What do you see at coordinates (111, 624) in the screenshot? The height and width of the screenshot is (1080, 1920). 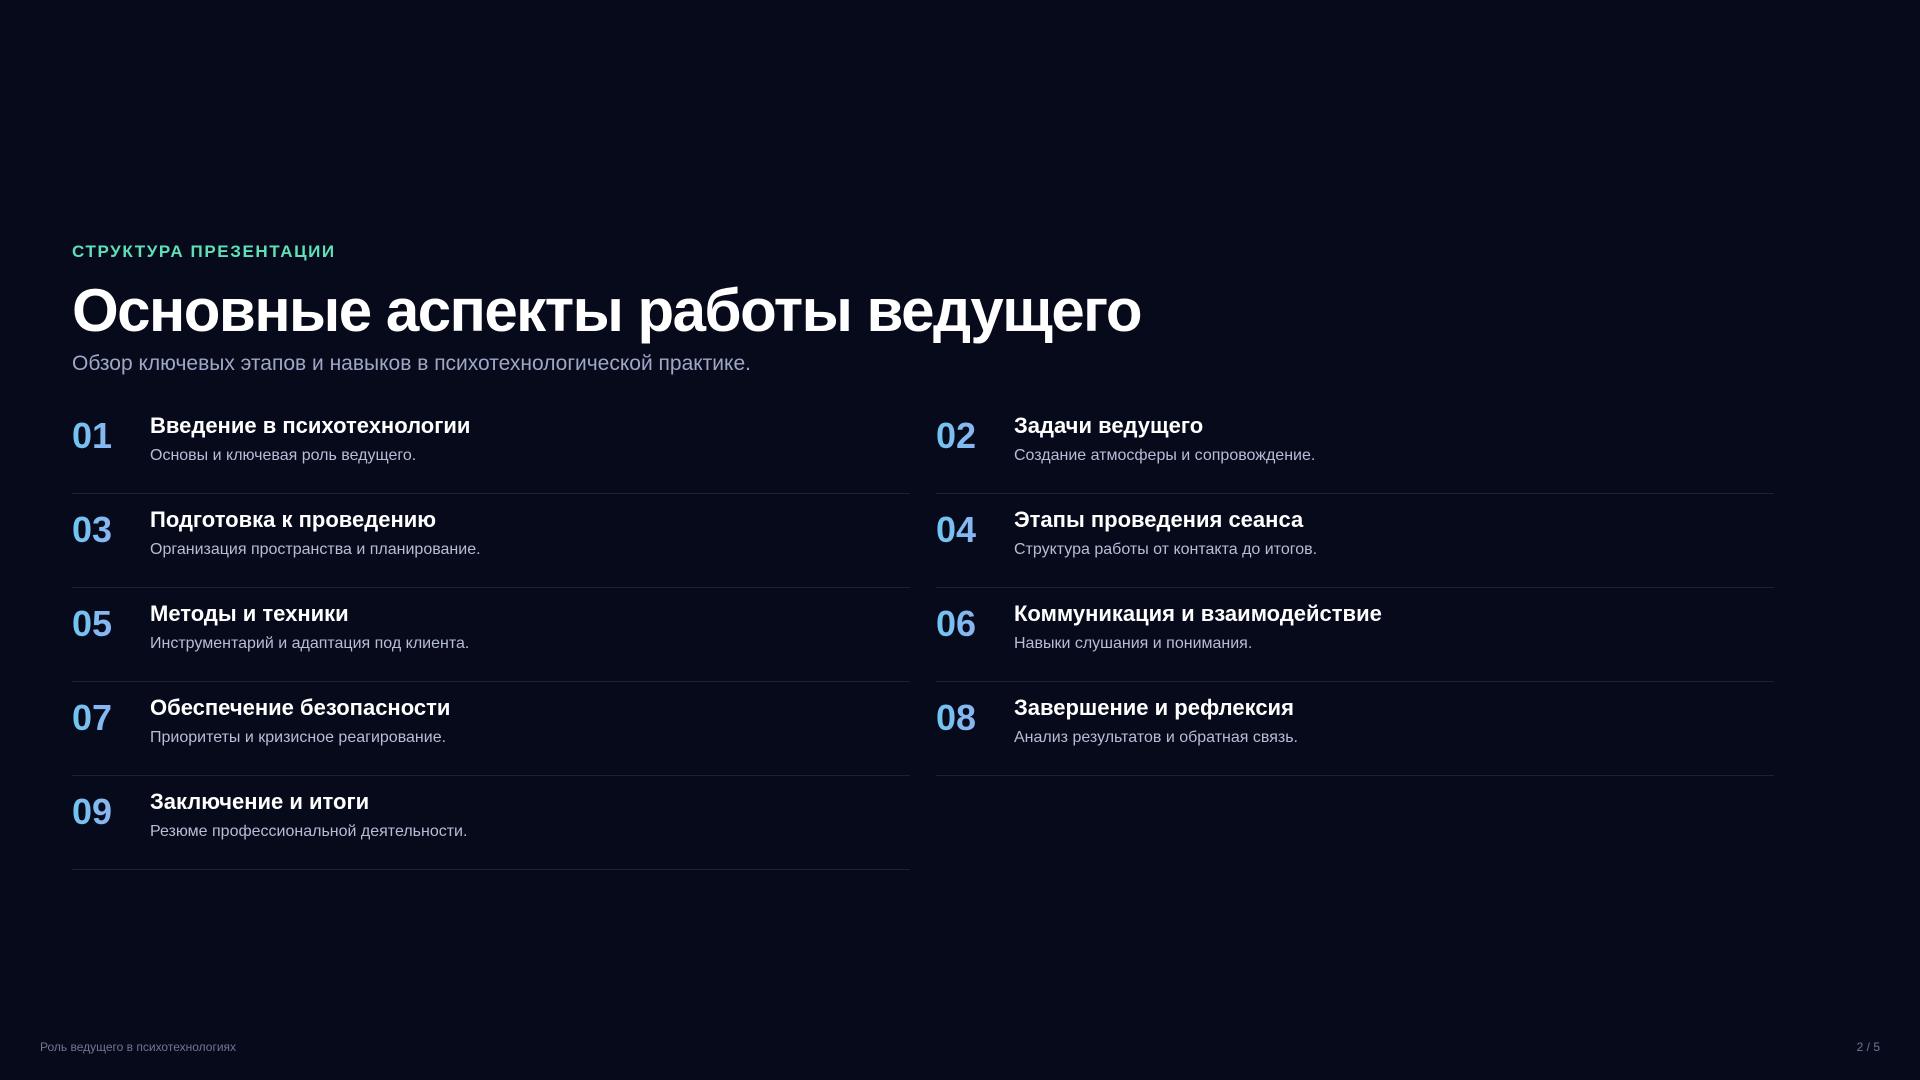 I see `agenda-number: 05` at bounding box center [111, 624].